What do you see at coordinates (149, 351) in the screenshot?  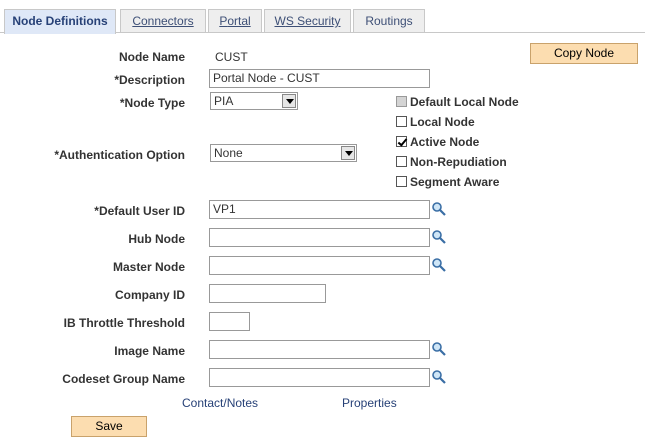 I see `image-name-label: Image Name` at bounding box center [149, 351].